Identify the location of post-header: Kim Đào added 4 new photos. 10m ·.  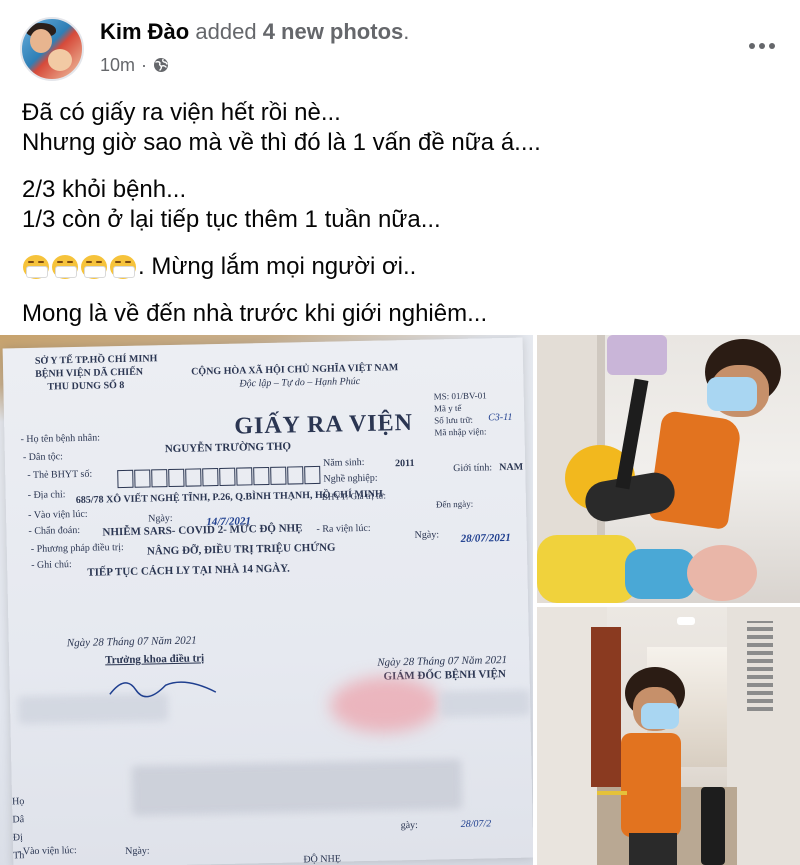
(400, 45).